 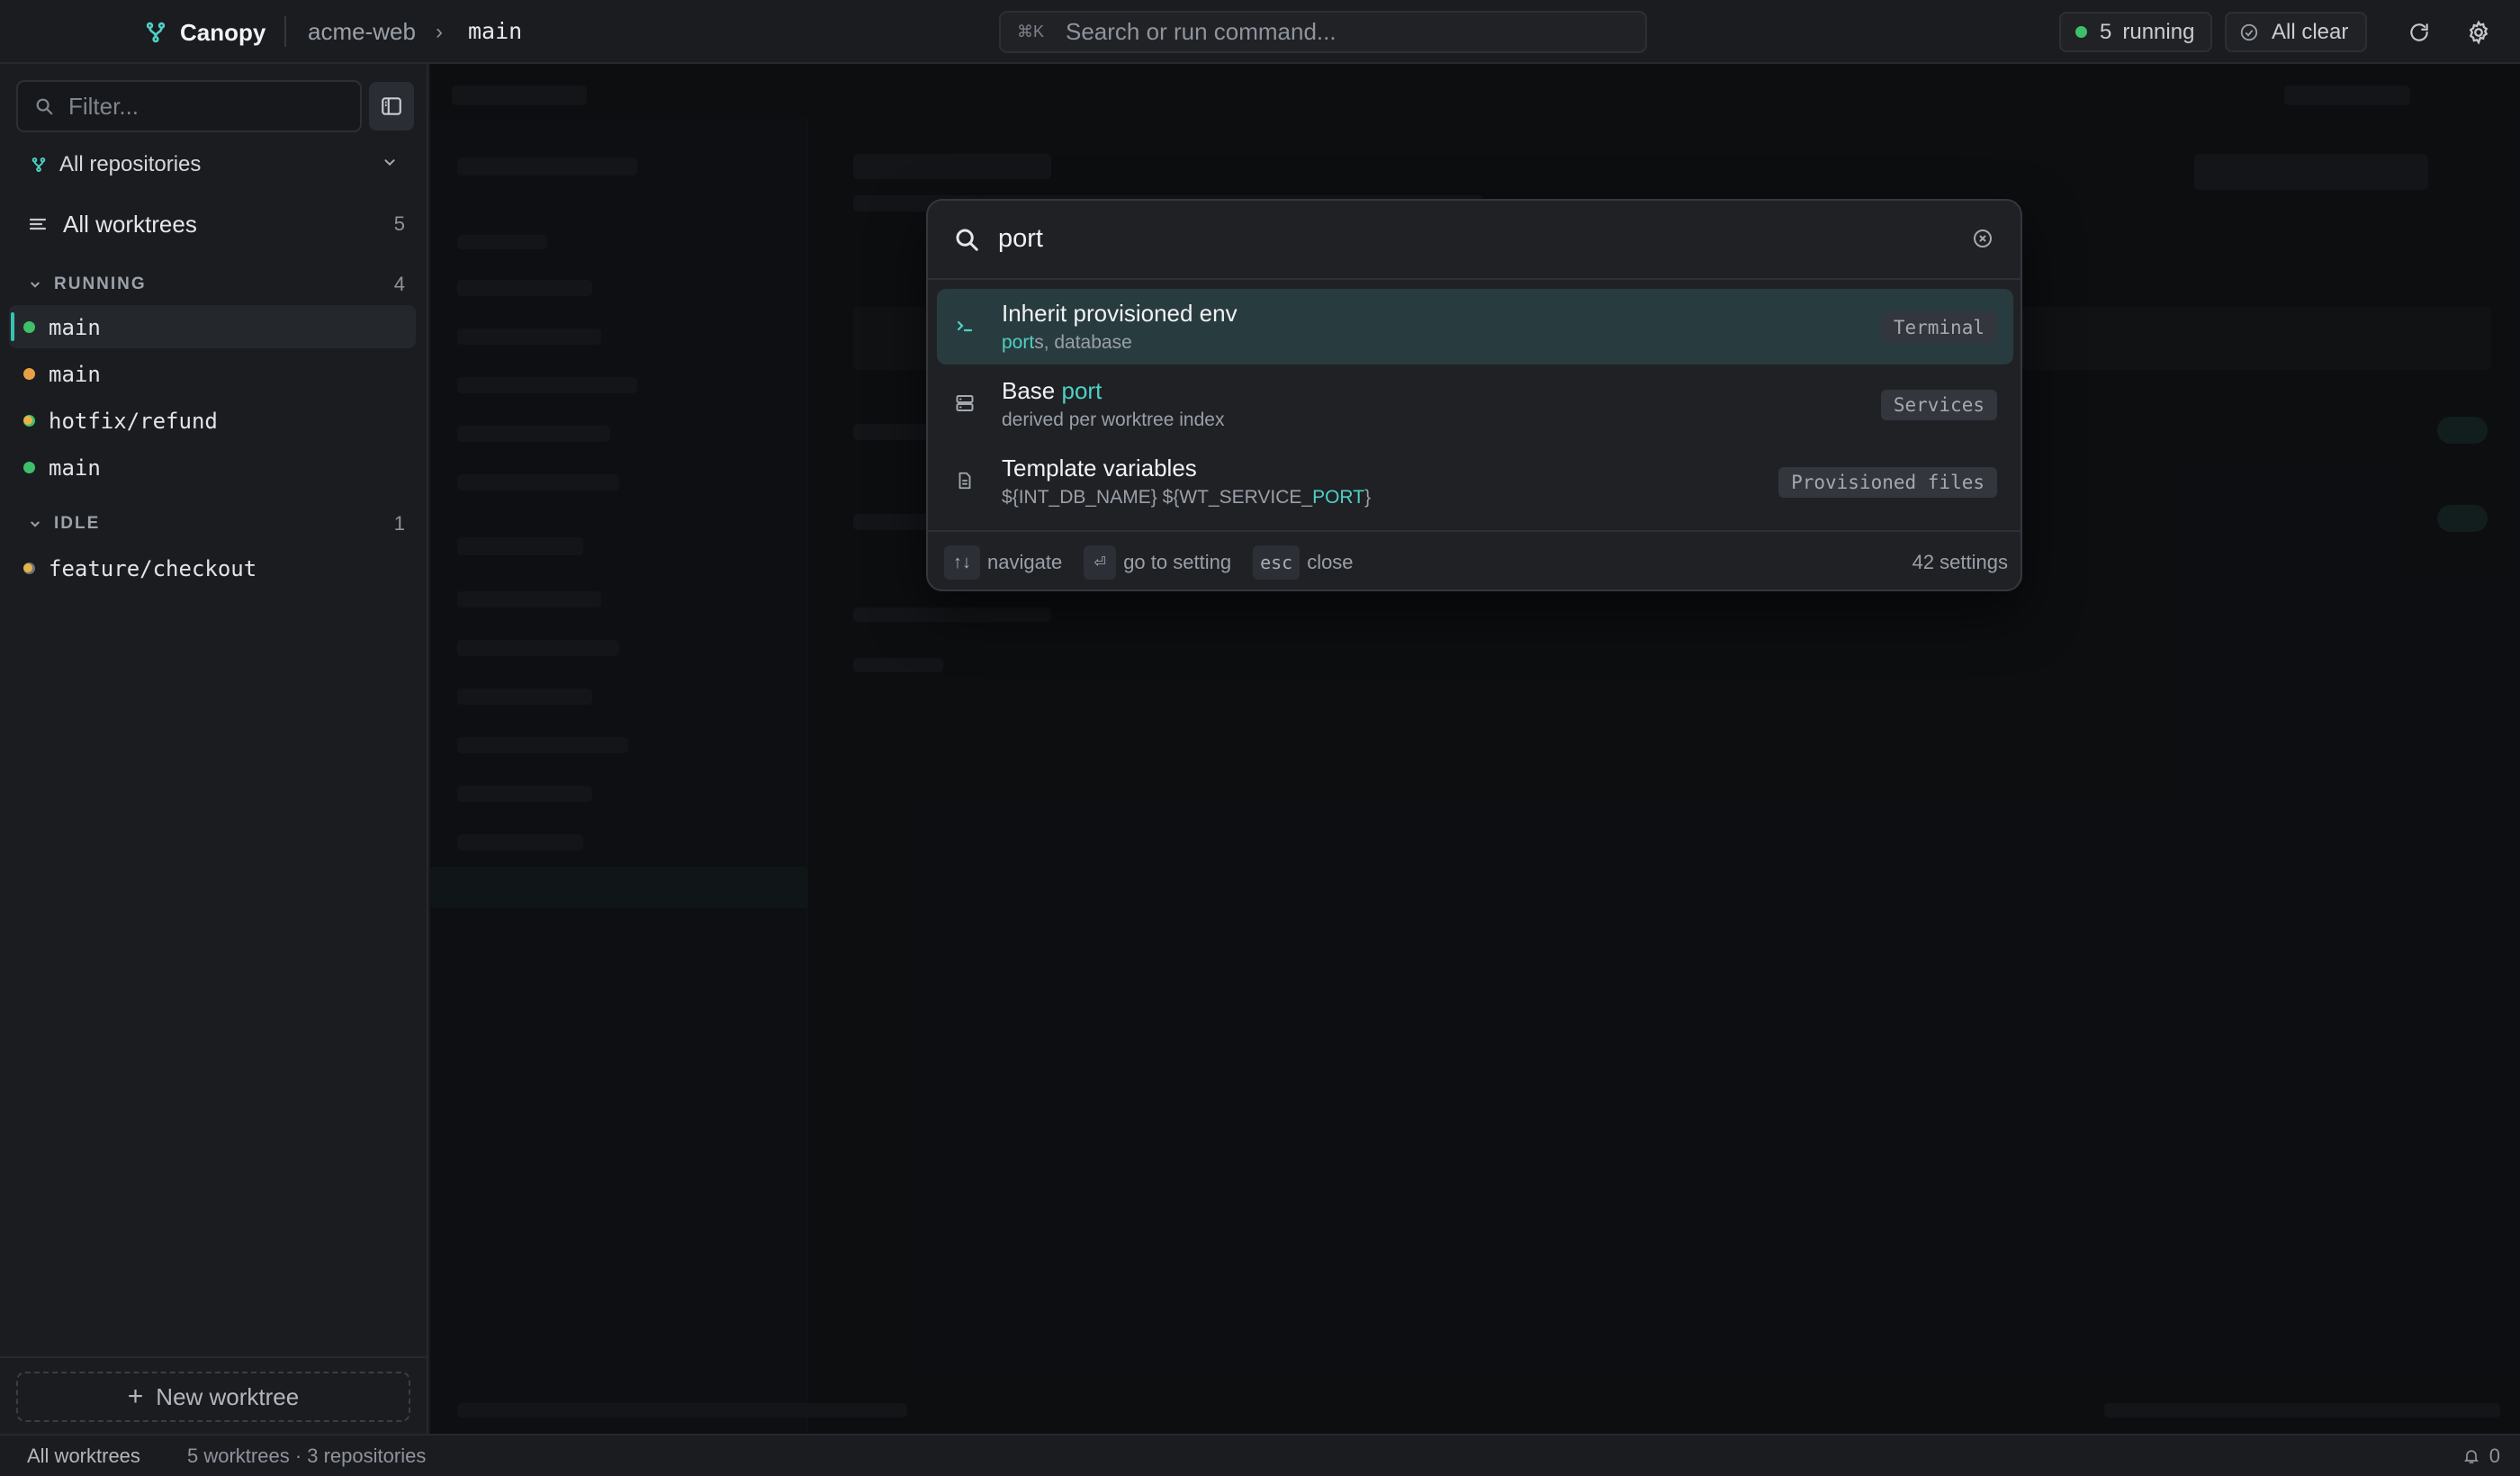 What do you see at coordinates (216, 224) in the screenshot?
I see `all-worktrees-item: All worktrees 5` at bounding box center [216, 224].